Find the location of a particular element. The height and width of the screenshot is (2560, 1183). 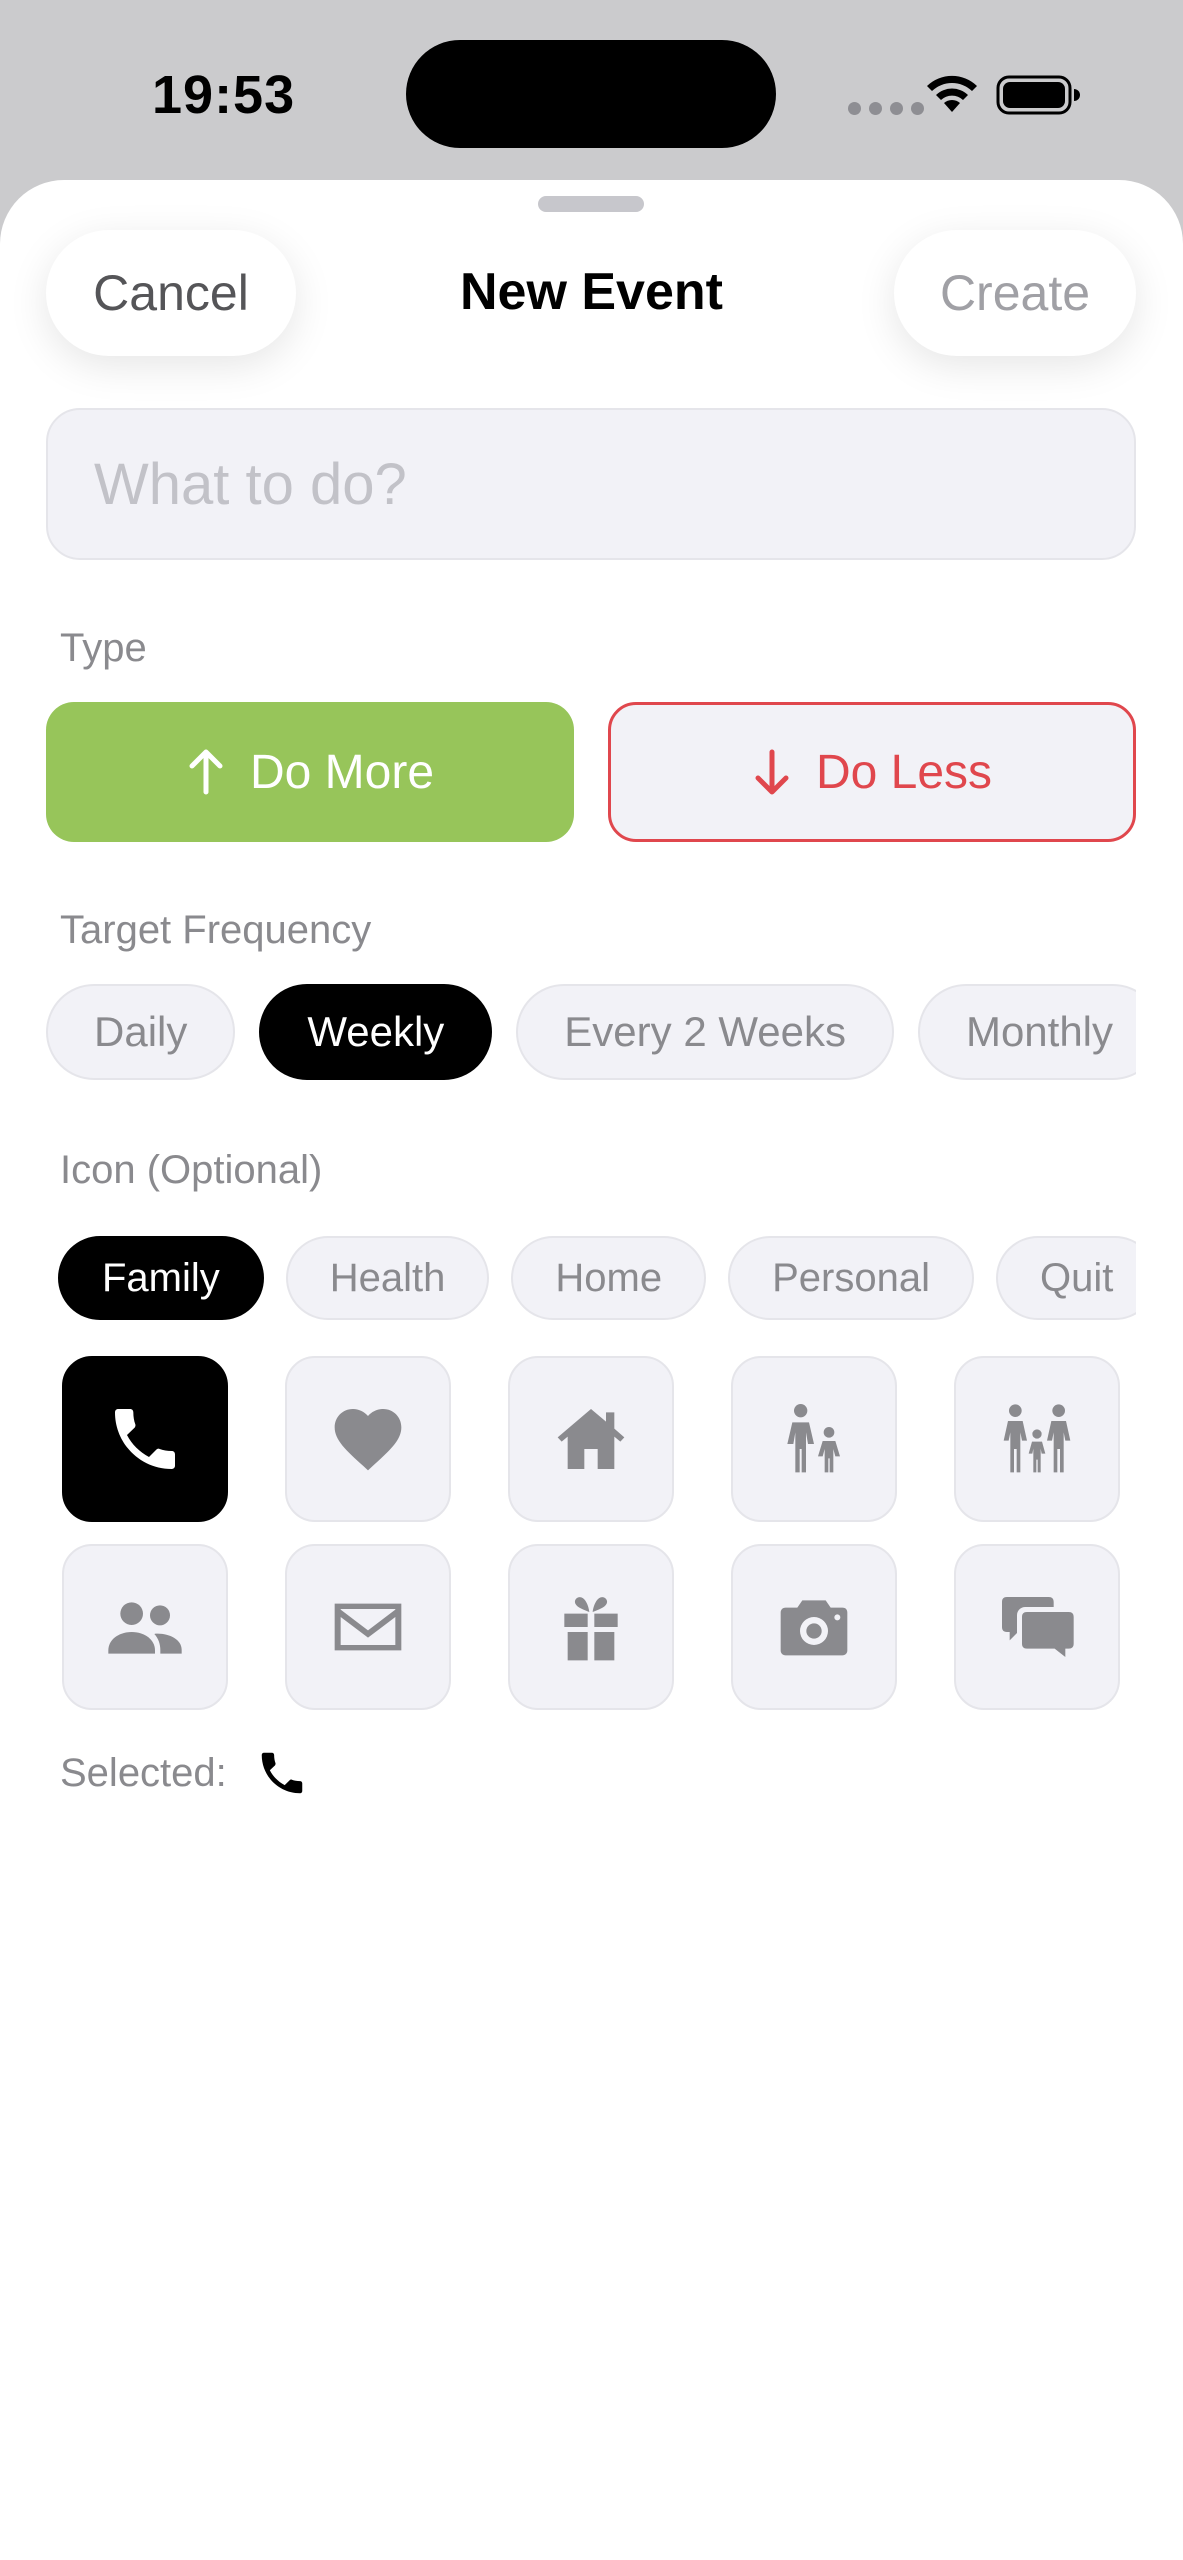

frequency-chip-monthly: Monthly is located at coordinates (1026, 1032).